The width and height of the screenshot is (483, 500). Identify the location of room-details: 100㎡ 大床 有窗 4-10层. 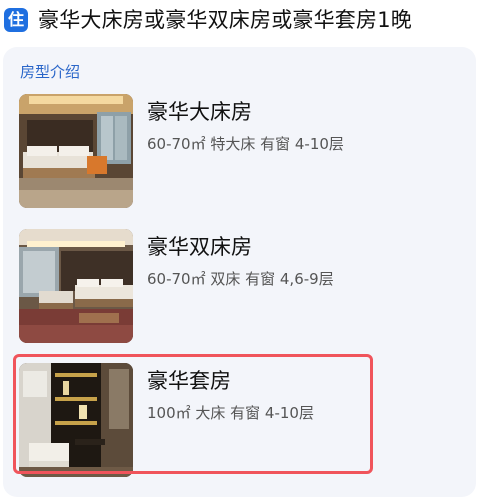
(230, 413).